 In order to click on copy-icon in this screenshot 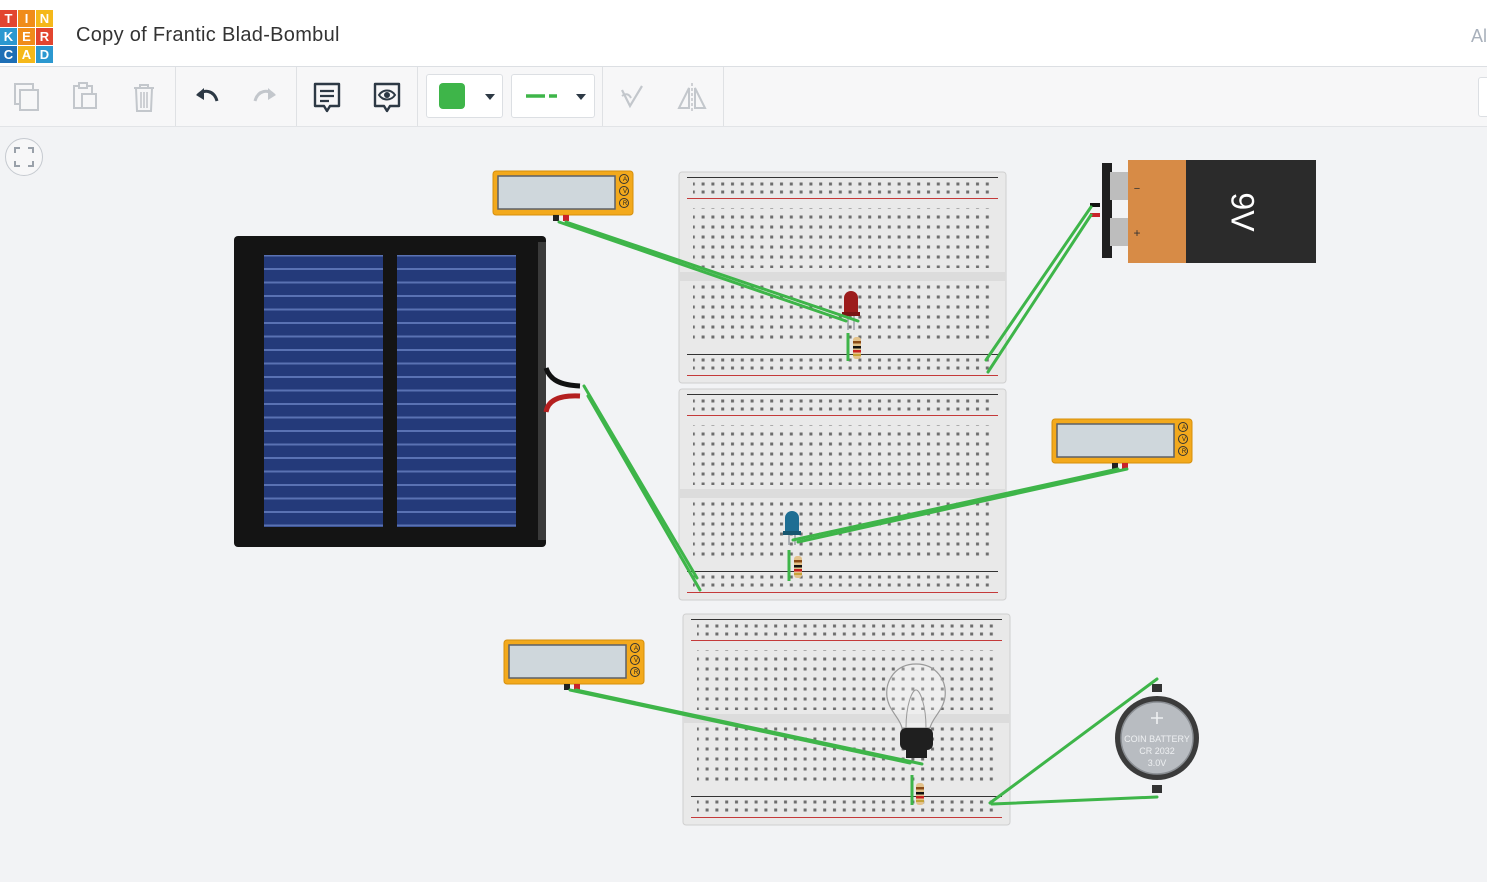, I will do `click(26, 96)`.